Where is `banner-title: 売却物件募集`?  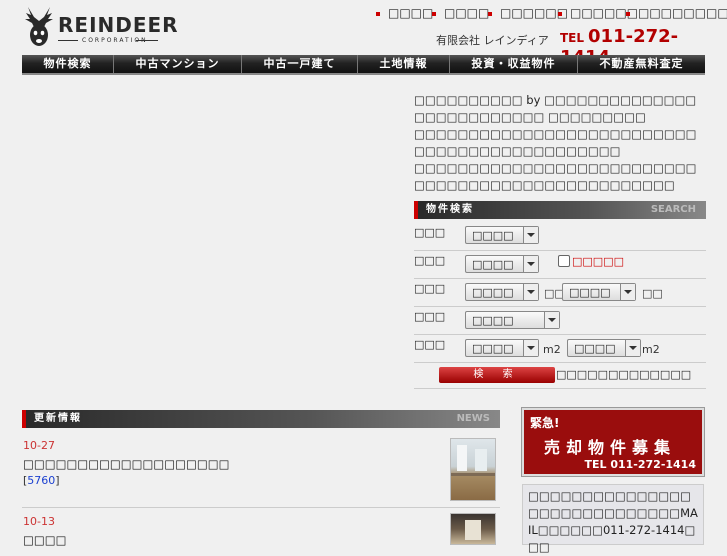
banner-title: 売却物件募集 is located at coordinates (610, 447).